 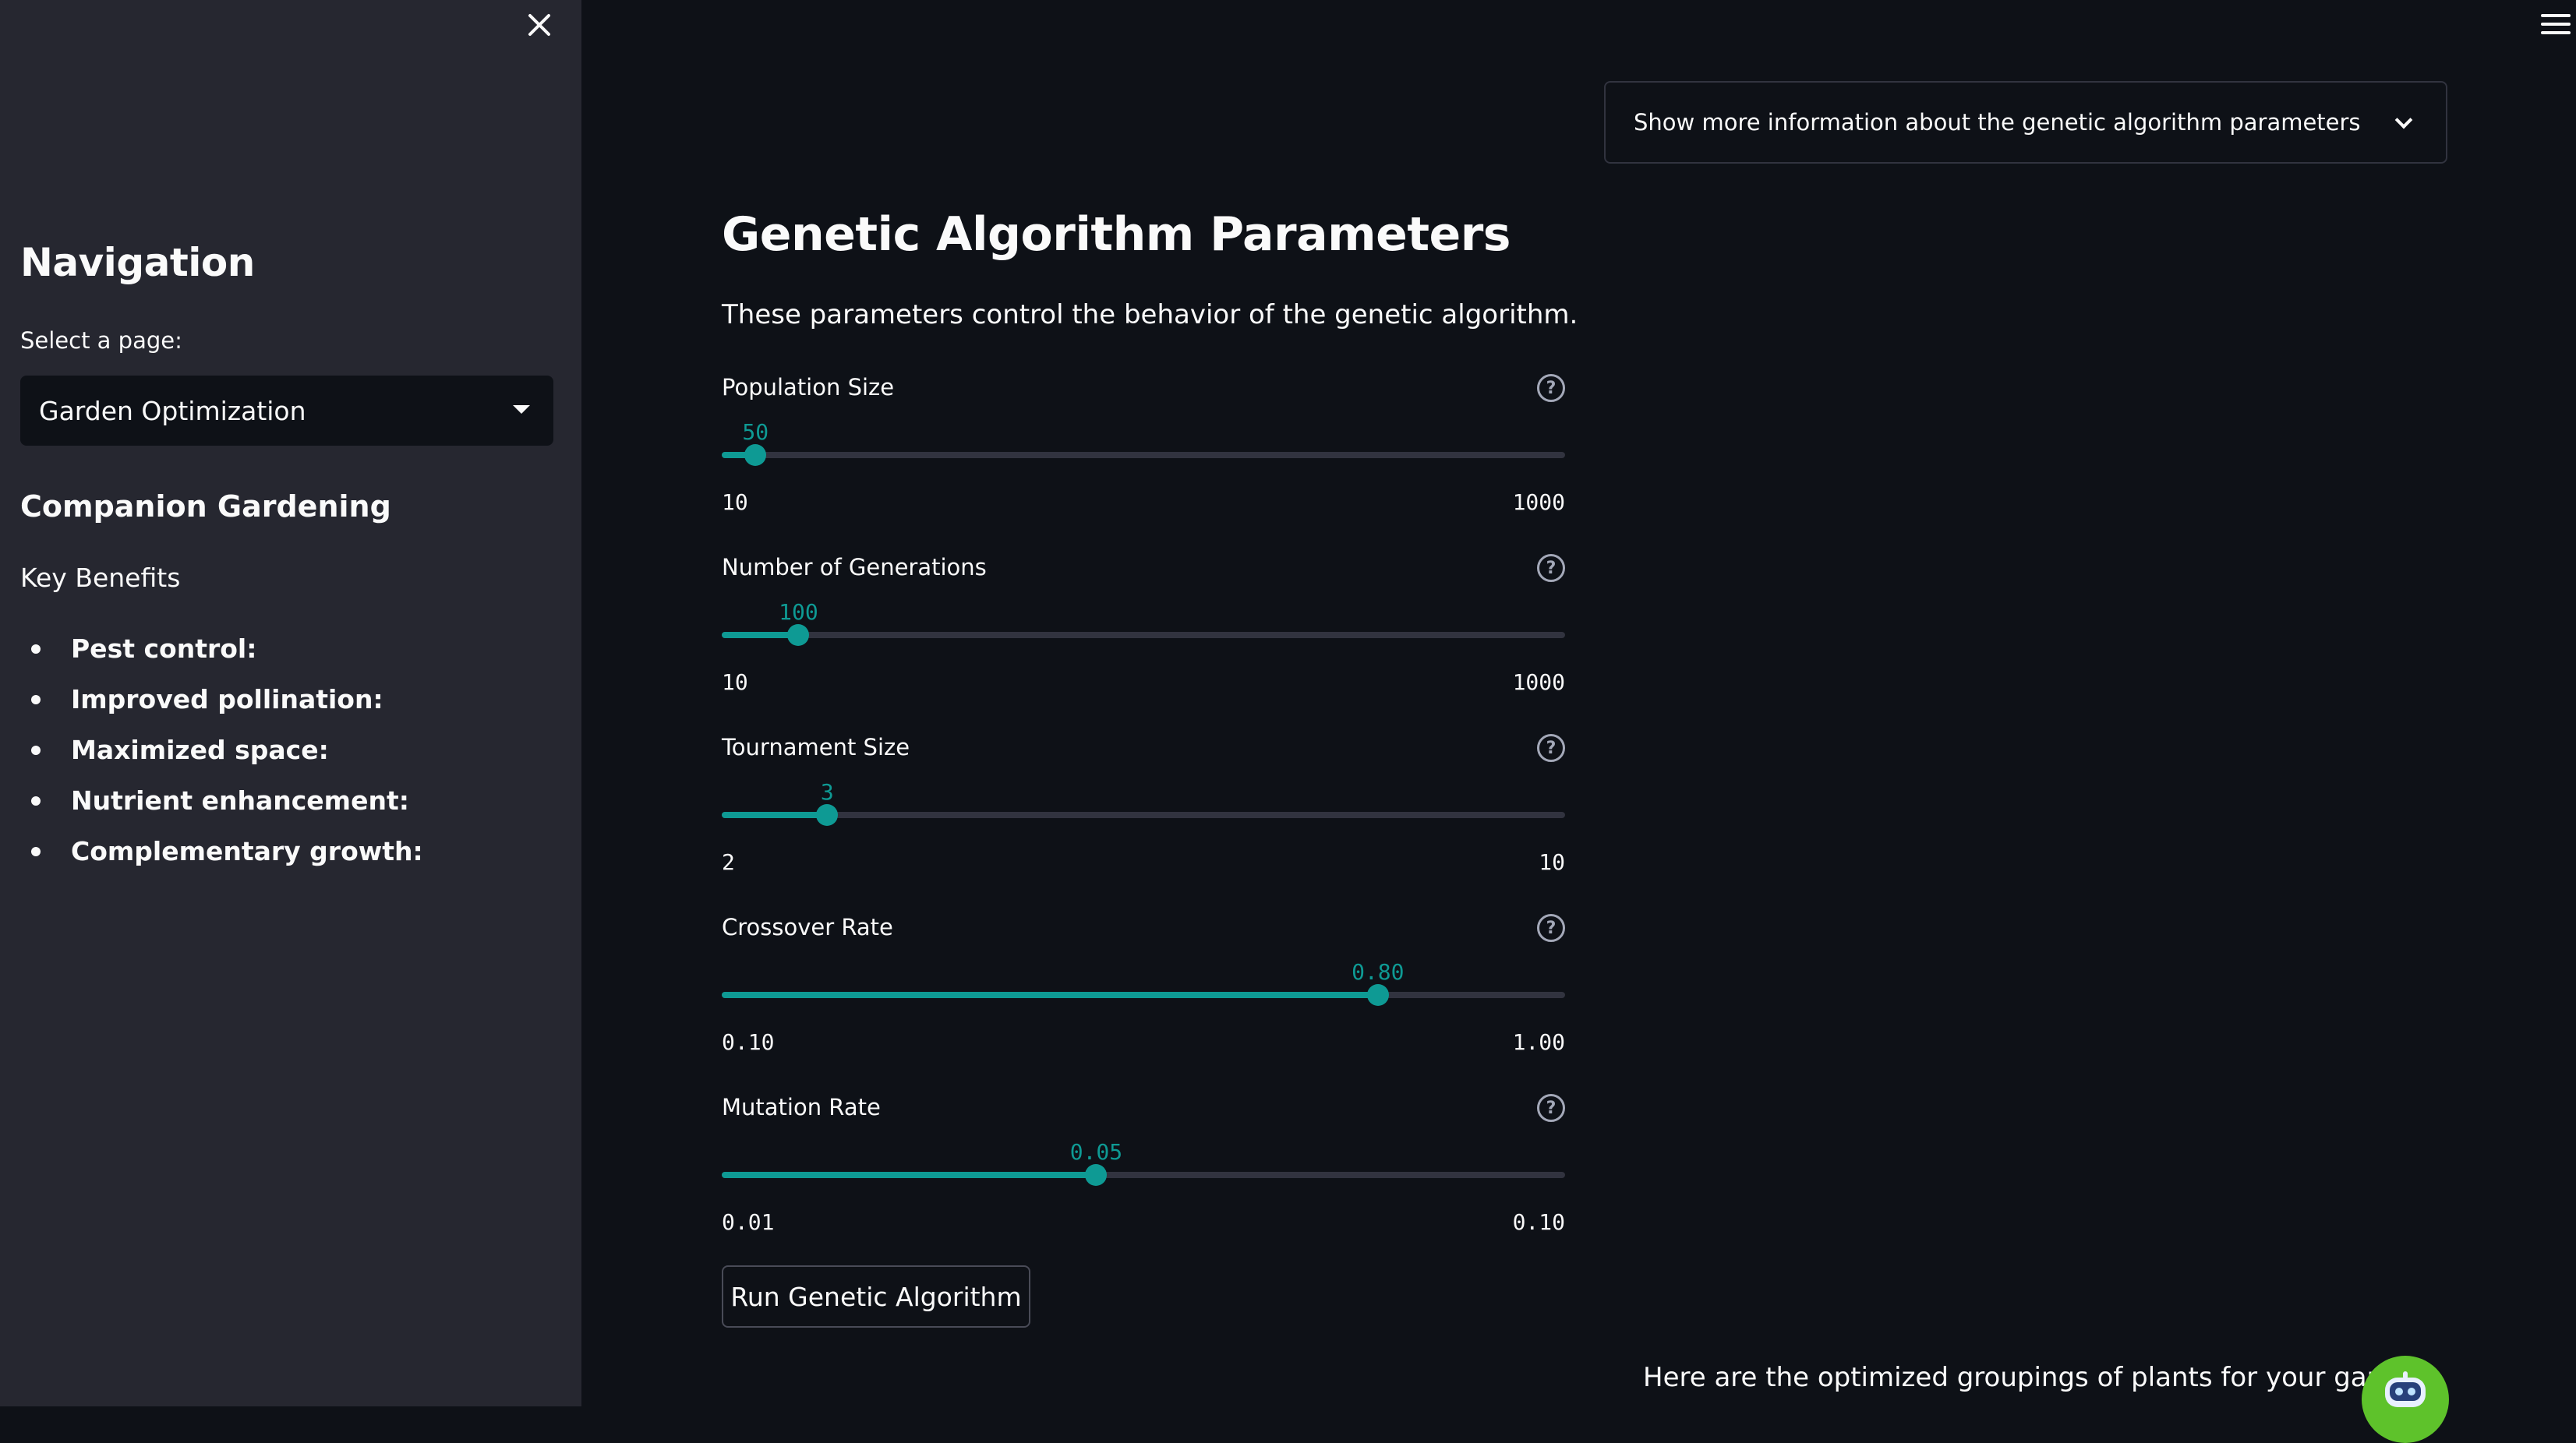 I want to click on benefit-item: Pest control:, so click(x=221, y=656).